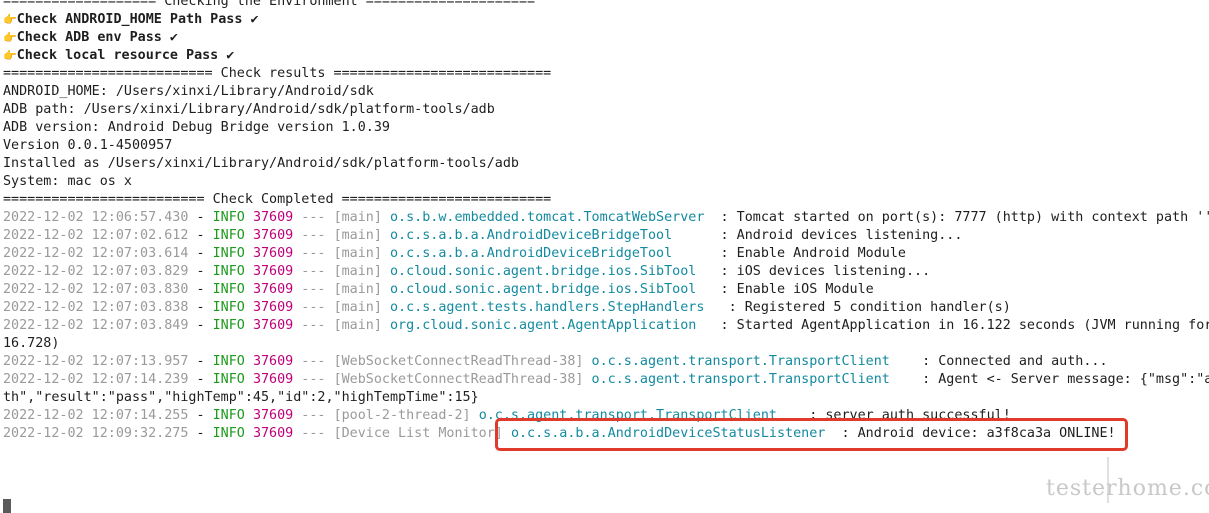 This screenshot has width=1209, height=513. Describe the element at coordinates (811, 434) in the screenshot. I see `highlight-box` at that location.